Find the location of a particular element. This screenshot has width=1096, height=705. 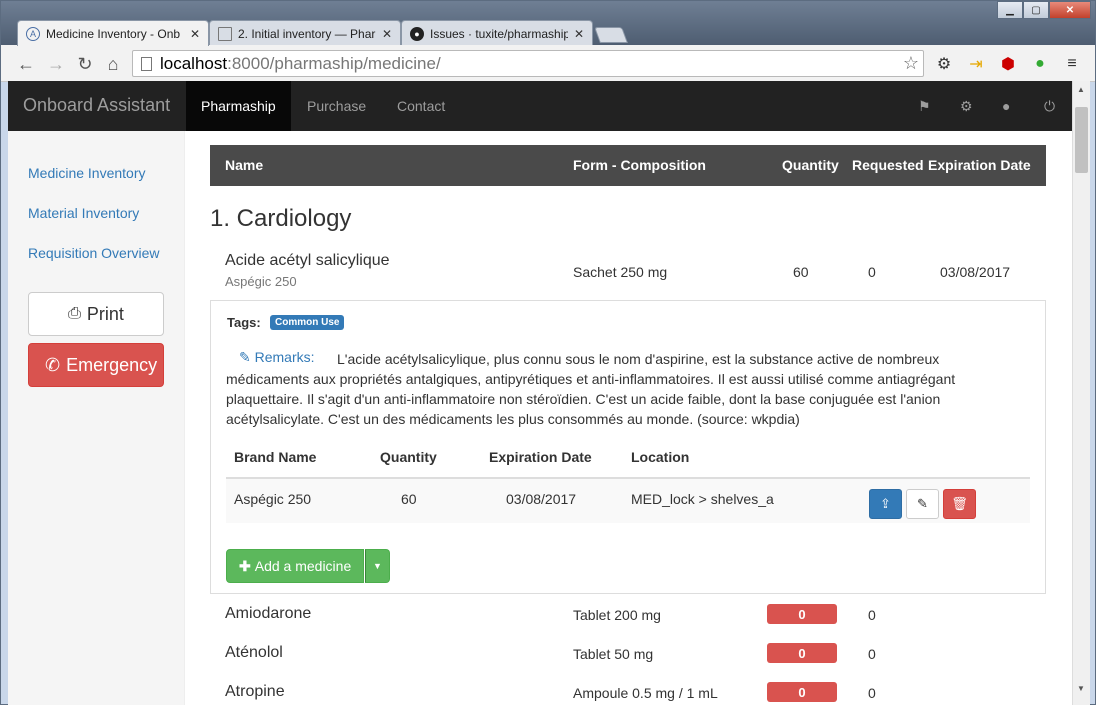

header-form: Form - Composition is located at coordinates (639, 165).